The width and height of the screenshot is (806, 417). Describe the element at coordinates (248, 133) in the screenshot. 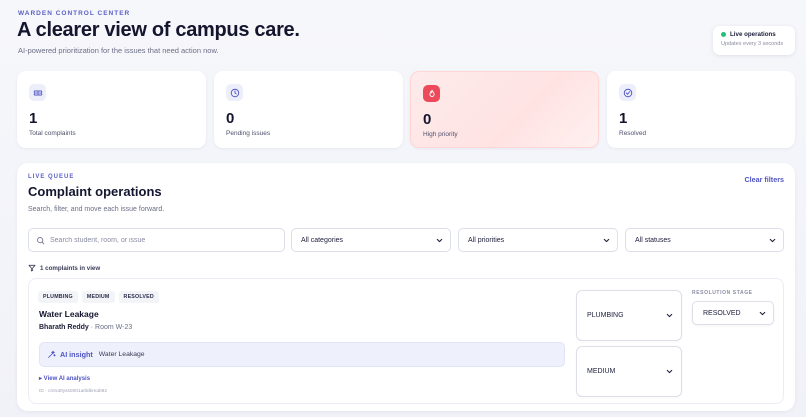

I see `stat-label: Pending issues` at that location.